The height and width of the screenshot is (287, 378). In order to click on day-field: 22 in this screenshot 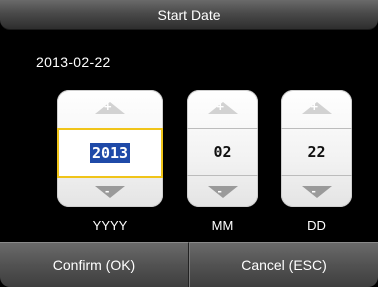, I will do `click(316, 152)`.